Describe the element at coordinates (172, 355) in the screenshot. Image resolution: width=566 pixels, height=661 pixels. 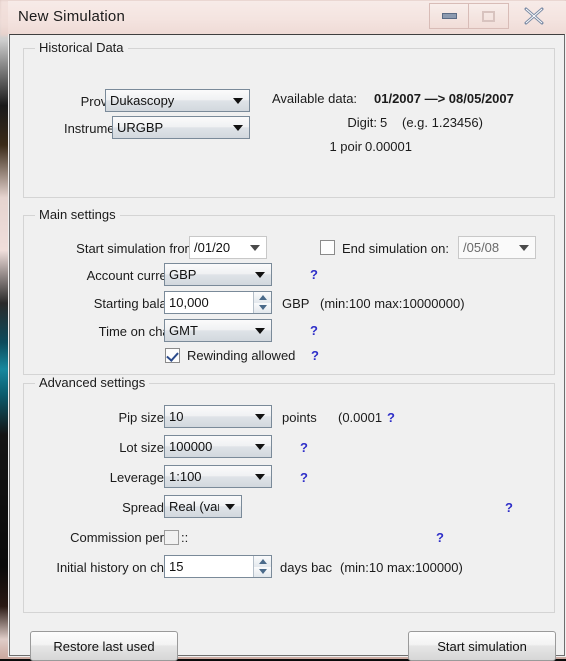
I see `rewinding-allowed-checkbox` at that location.